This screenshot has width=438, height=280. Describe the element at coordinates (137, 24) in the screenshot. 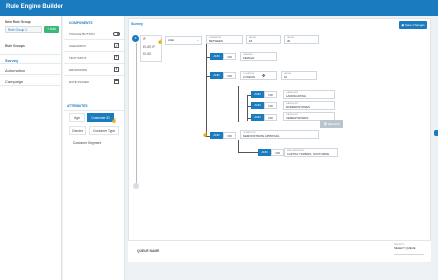

I see `builder-title: Survey` at that location.